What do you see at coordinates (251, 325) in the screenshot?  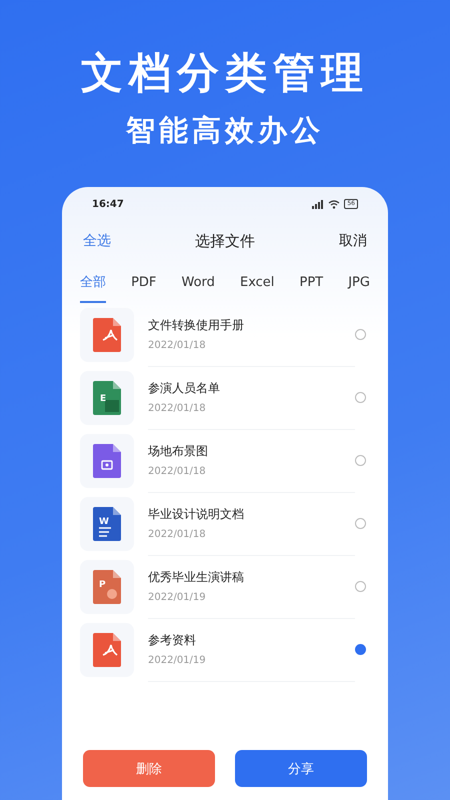 I see `file-name: 文件转换使用手册` at bounding box center [251, 325].